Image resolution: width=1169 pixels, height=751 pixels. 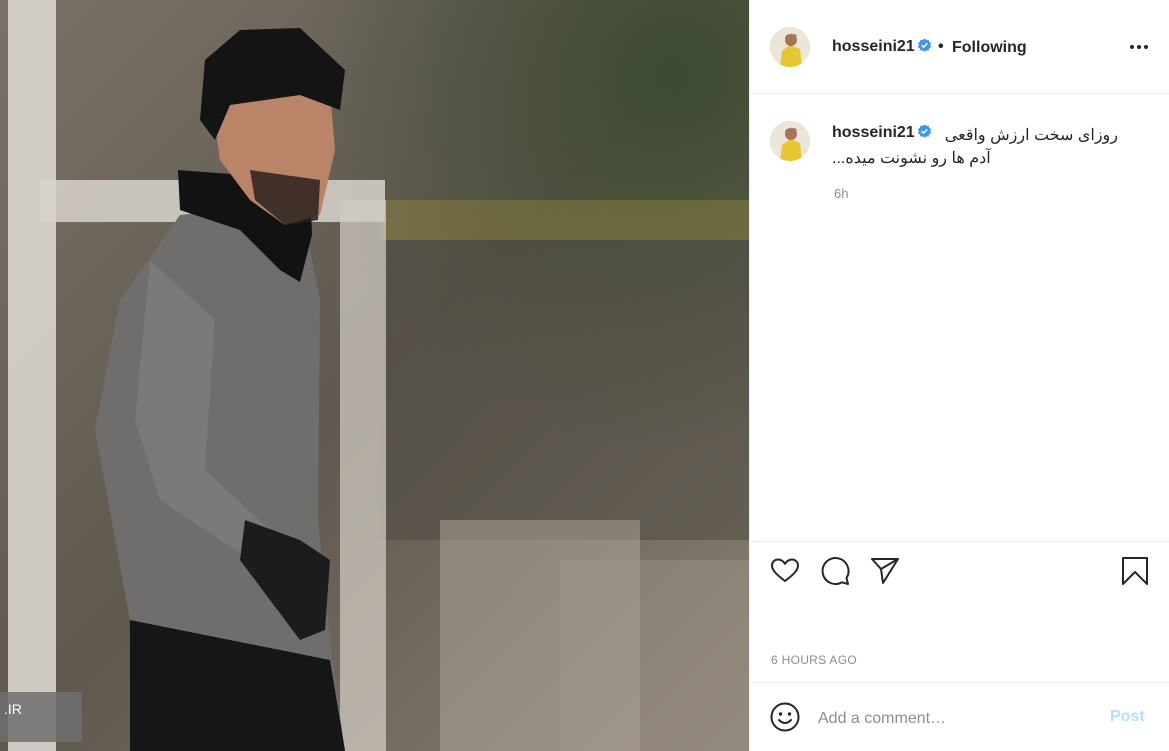 I want to click on username-link: hosseini21, so click(x=873, y=47).